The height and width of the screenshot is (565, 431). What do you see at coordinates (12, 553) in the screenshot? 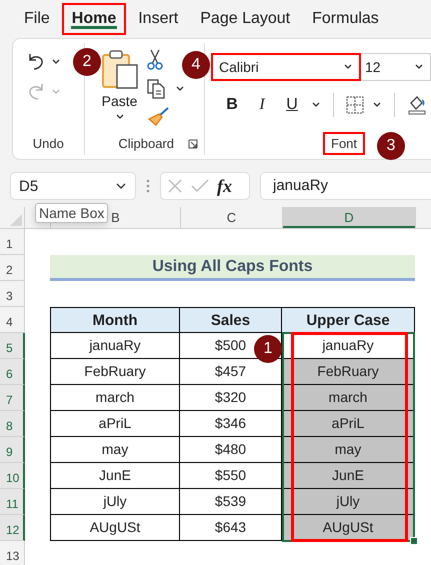
I see `row-header: 13` at bounding box center [12, 553].